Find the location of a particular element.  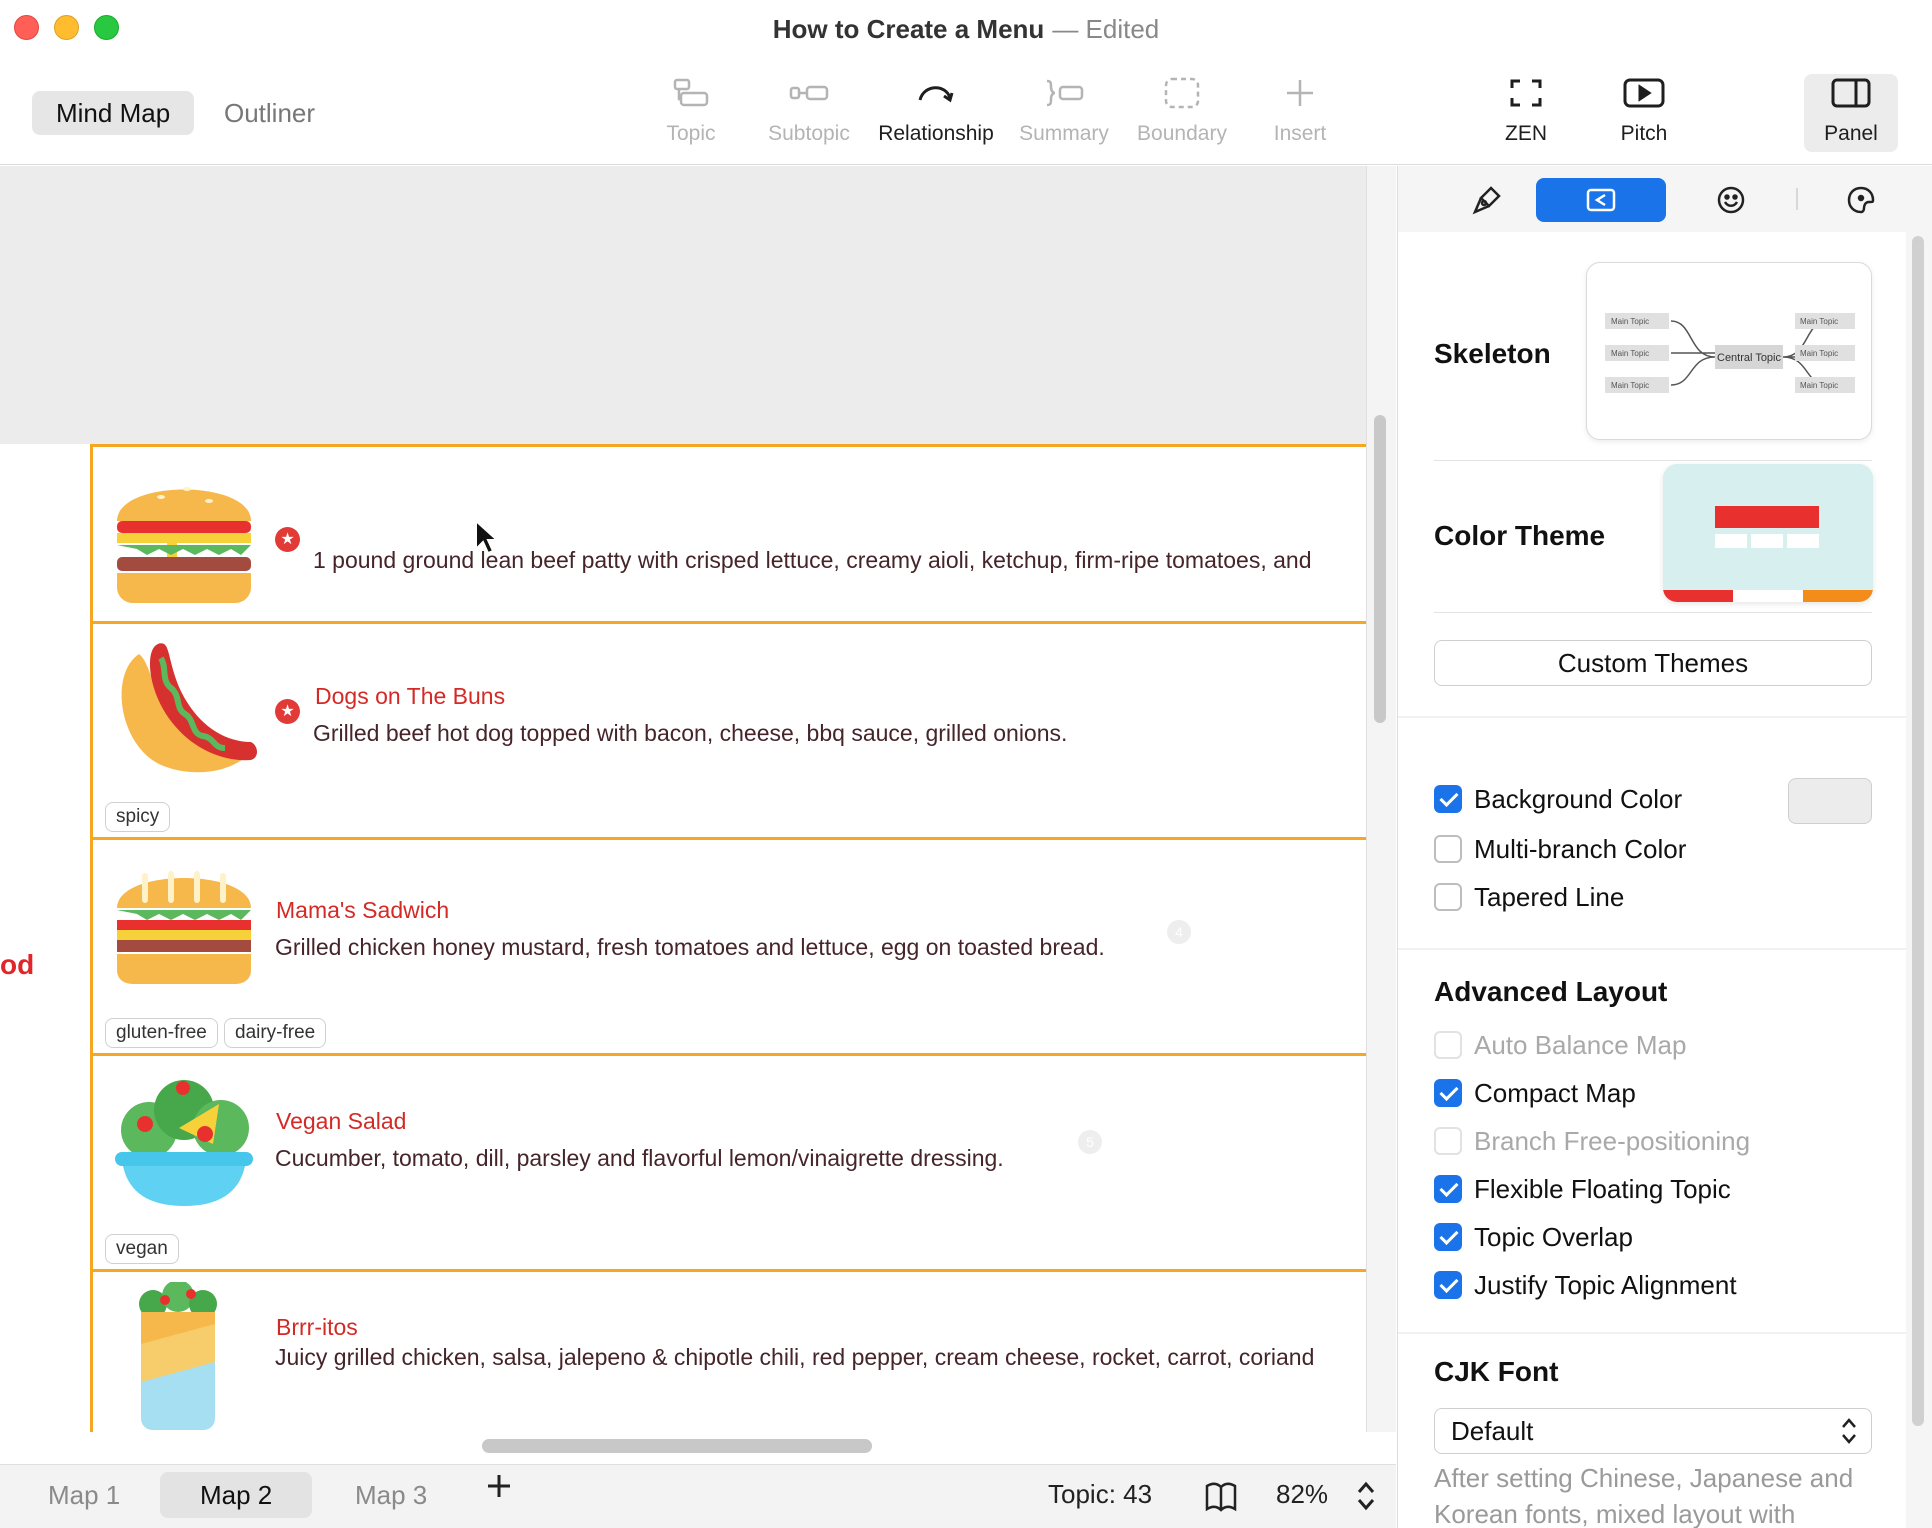

sidebar-icon is located at coordinates (1851, 93).